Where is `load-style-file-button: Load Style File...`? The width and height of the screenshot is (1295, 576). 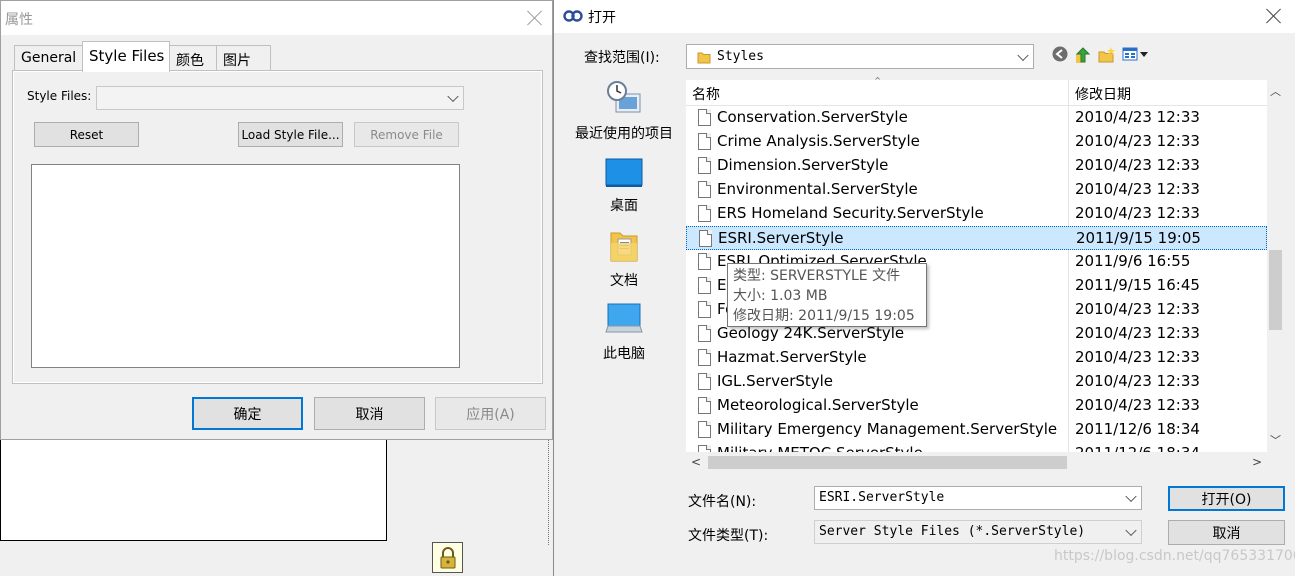
load-style-file-button: Load Style File... is located at coordinates (290, 134).